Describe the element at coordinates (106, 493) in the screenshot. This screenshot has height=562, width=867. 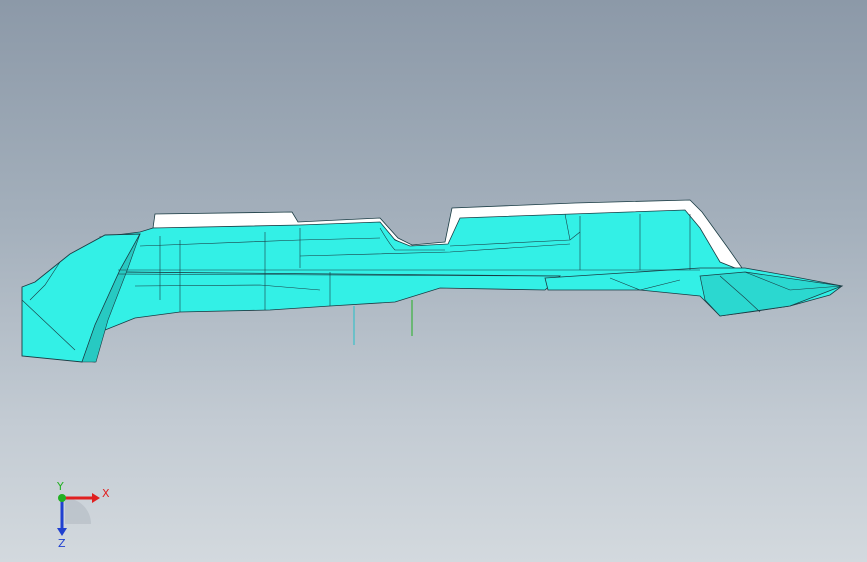
I see `x-axis-label: X` at that location.